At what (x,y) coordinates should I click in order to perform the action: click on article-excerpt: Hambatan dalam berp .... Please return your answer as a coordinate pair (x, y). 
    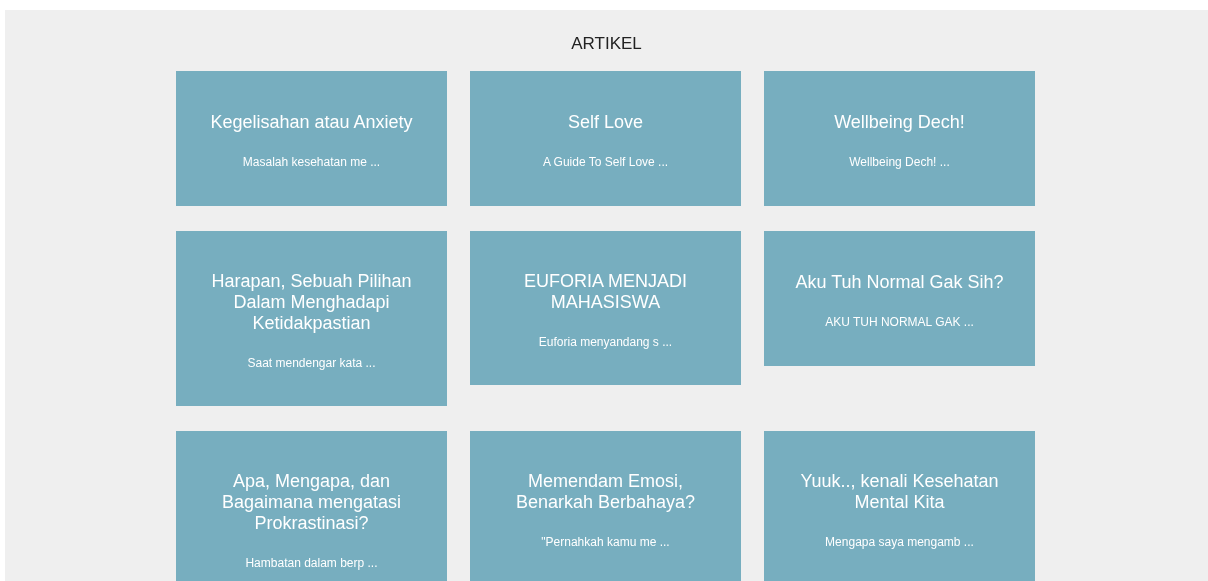
    Looking at the image, I should click on (311, 563).